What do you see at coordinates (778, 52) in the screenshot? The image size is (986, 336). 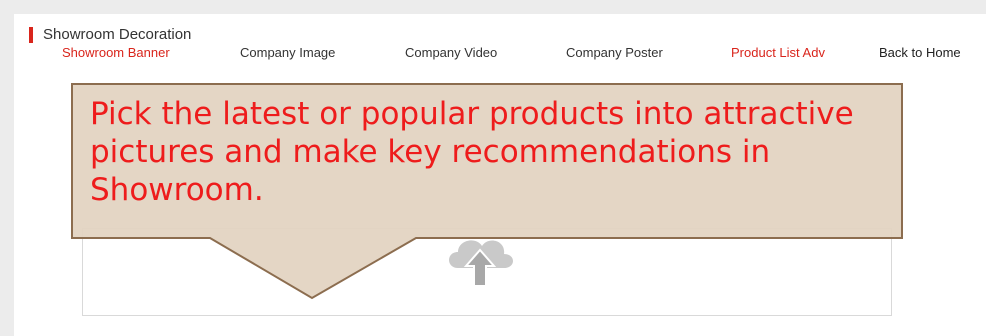 I see `tab-product-list-adv: Product List Adv` at bounding box center [778, 52].